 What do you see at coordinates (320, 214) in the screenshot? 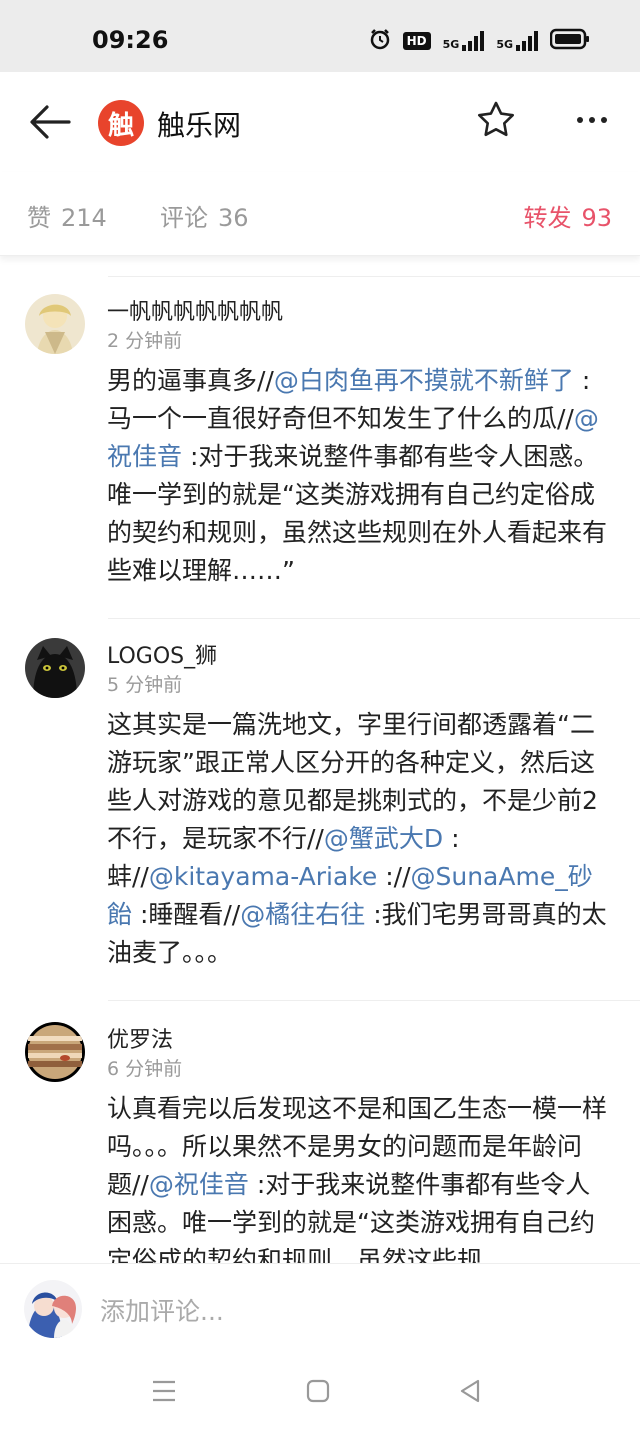
I see `stats-bar: 赞 214 评论 36 转发 93` at bounding box center [320, 214].